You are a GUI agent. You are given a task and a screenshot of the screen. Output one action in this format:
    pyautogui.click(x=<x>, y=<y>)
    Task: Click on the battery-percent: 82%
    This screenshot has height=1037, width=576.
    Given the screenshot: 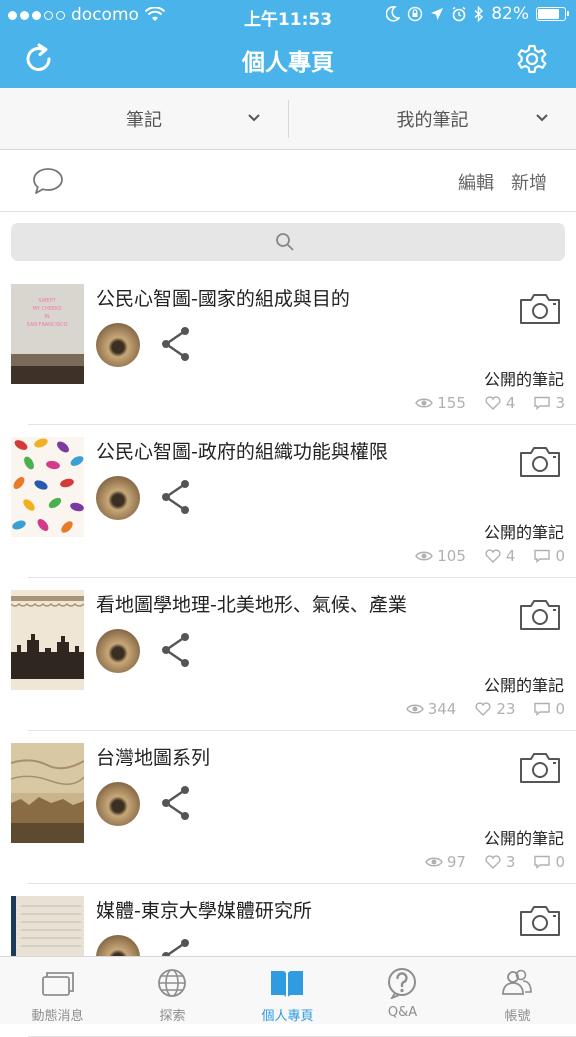 What is the action you would take?
    pyautogui.click(x=510, y=14)
    